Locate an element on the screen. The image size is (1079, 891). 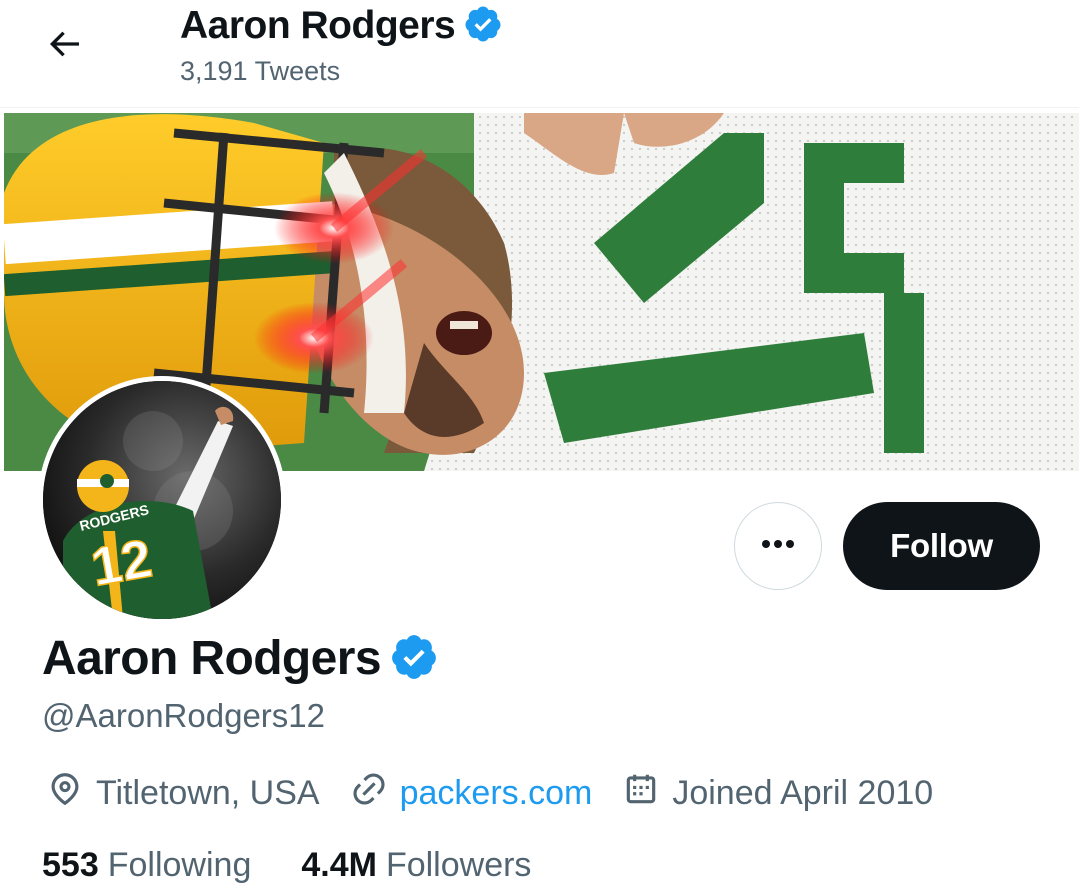
following-stat: 553 Following is located at coordinates (146, 865).